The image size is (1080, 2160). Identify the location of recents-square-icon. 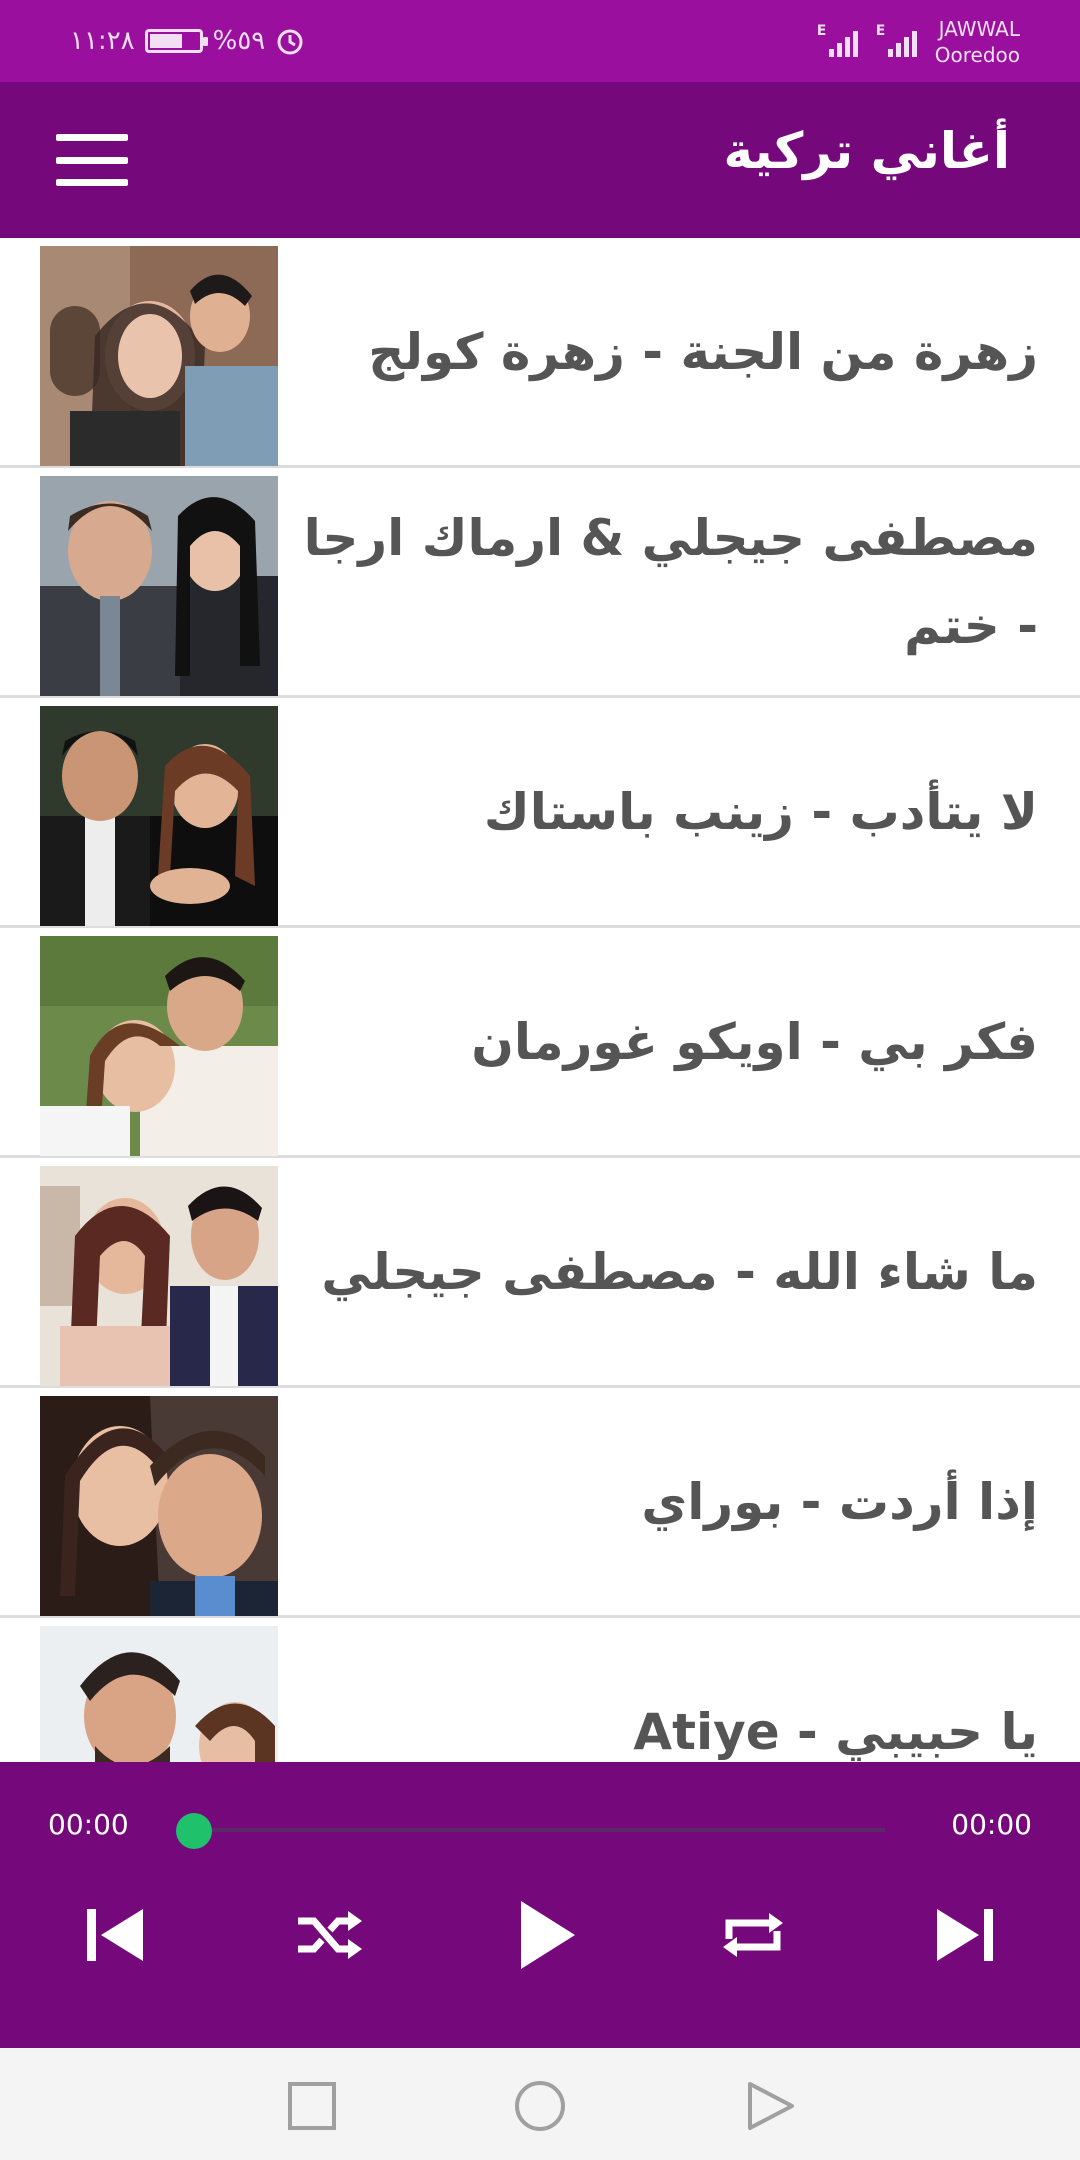
(312, 2106).